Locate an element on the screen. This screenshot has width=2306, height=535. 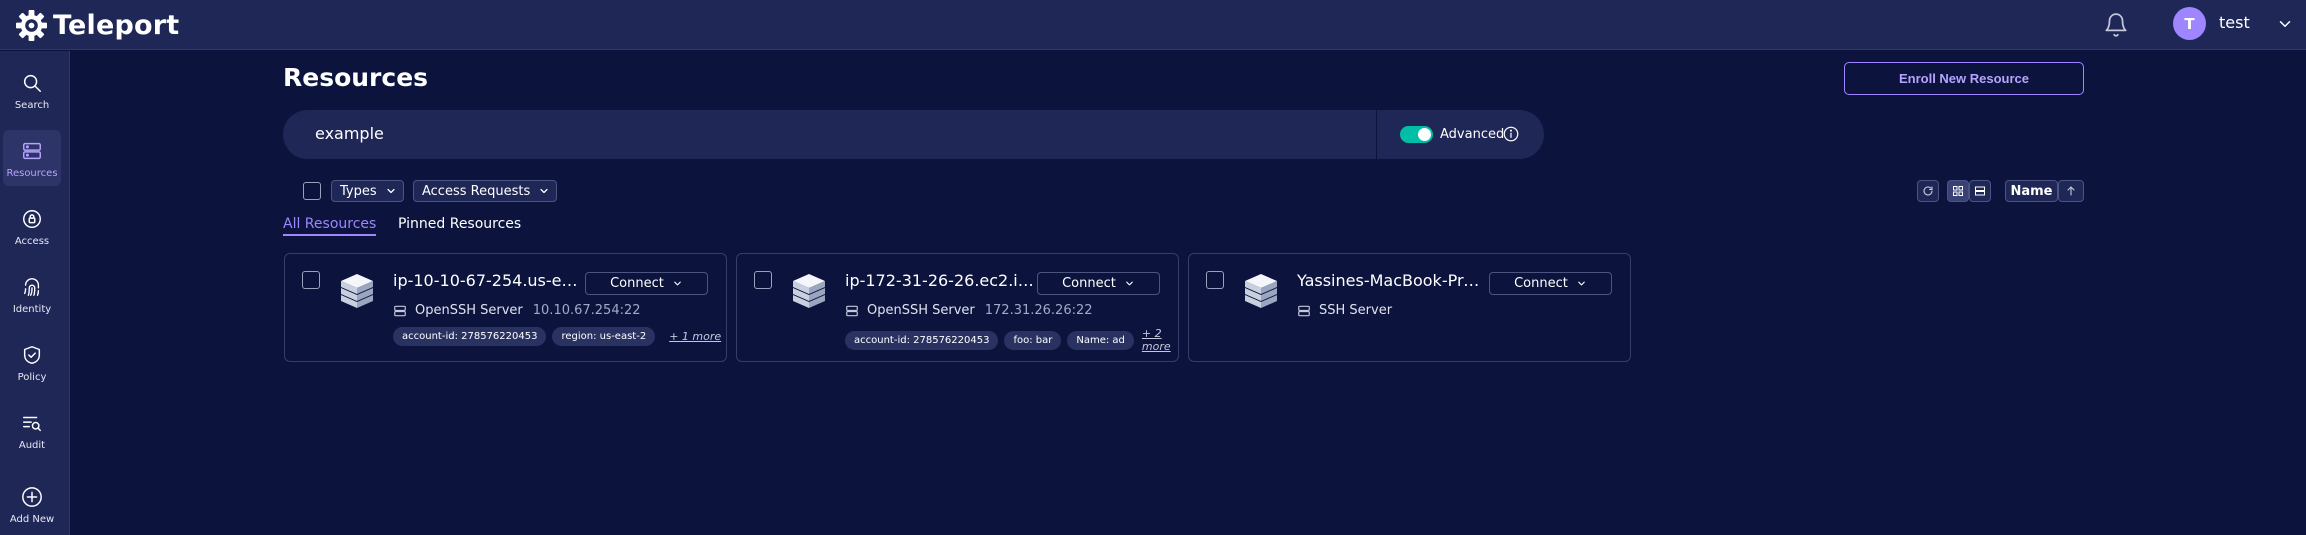
arrow-up-icon is located at coordinates (2071, 191).